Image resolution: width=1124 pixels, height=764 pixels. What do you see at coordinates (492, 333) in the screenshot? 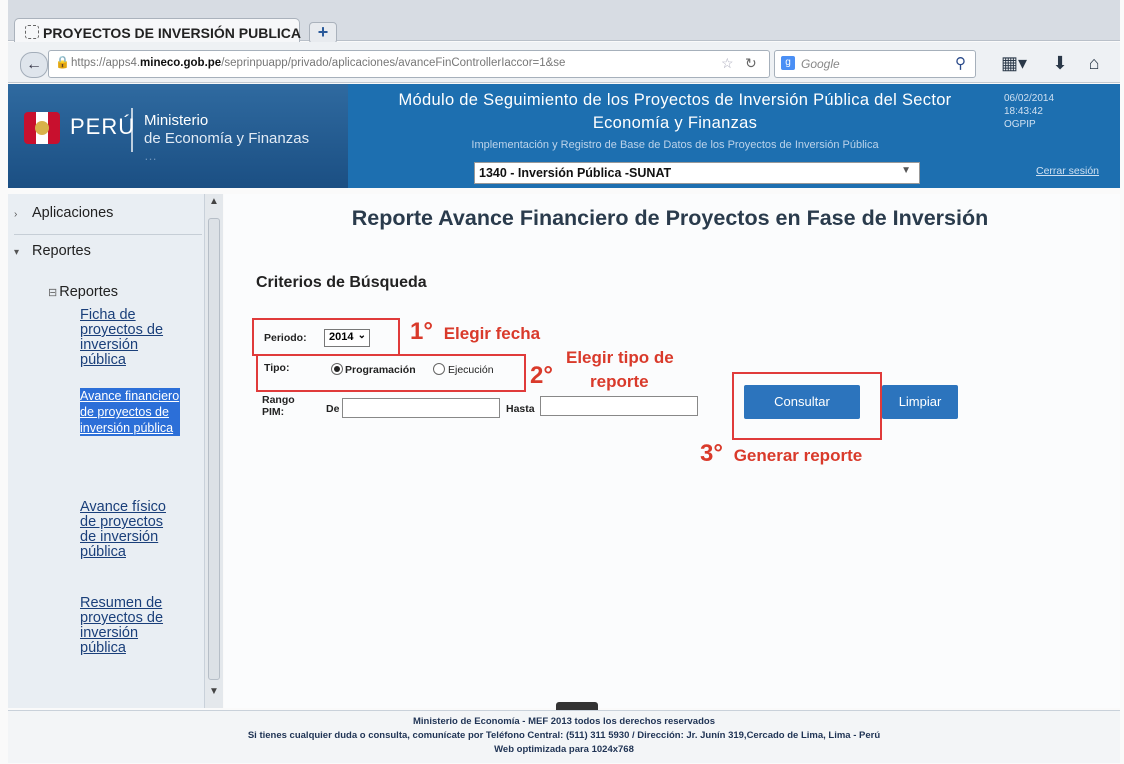
I see `annotation-step-1-text: Elegir fecha` at bounding box center [492, 333].